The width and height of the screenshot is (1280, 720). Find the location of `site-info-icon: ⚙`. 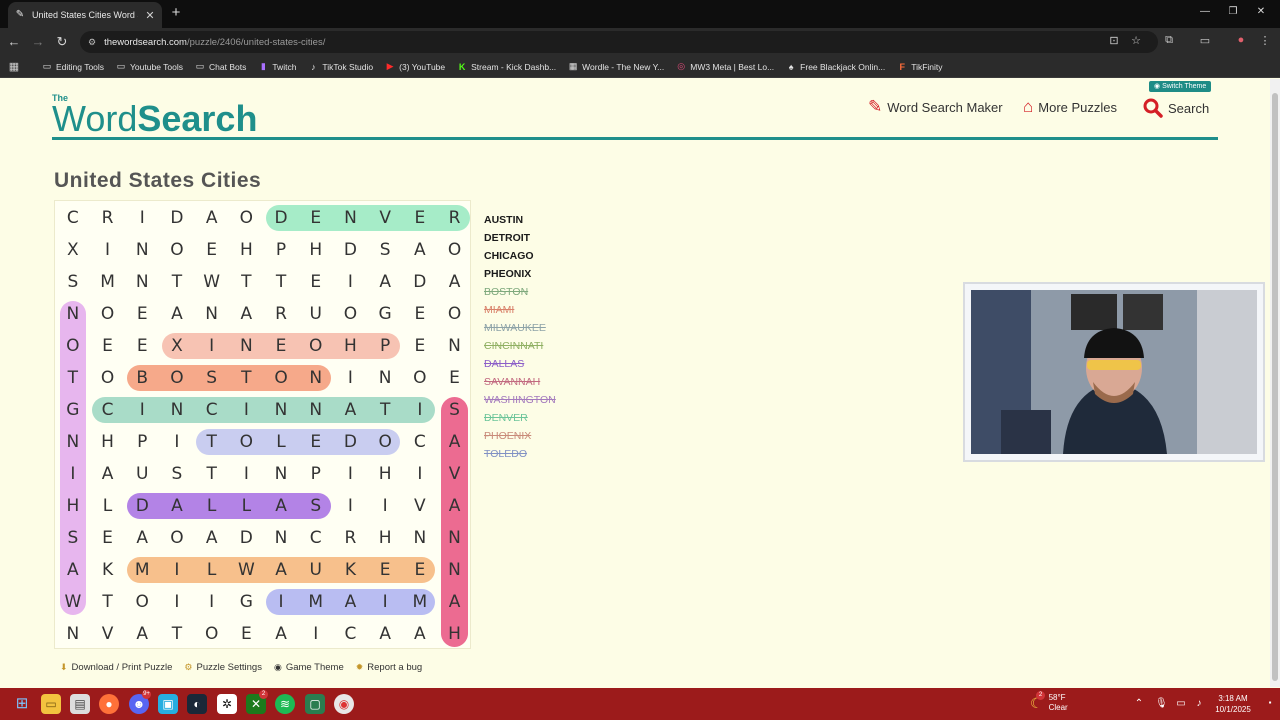

site-info-icon: ⚙ is located at coordinates (92, 42).